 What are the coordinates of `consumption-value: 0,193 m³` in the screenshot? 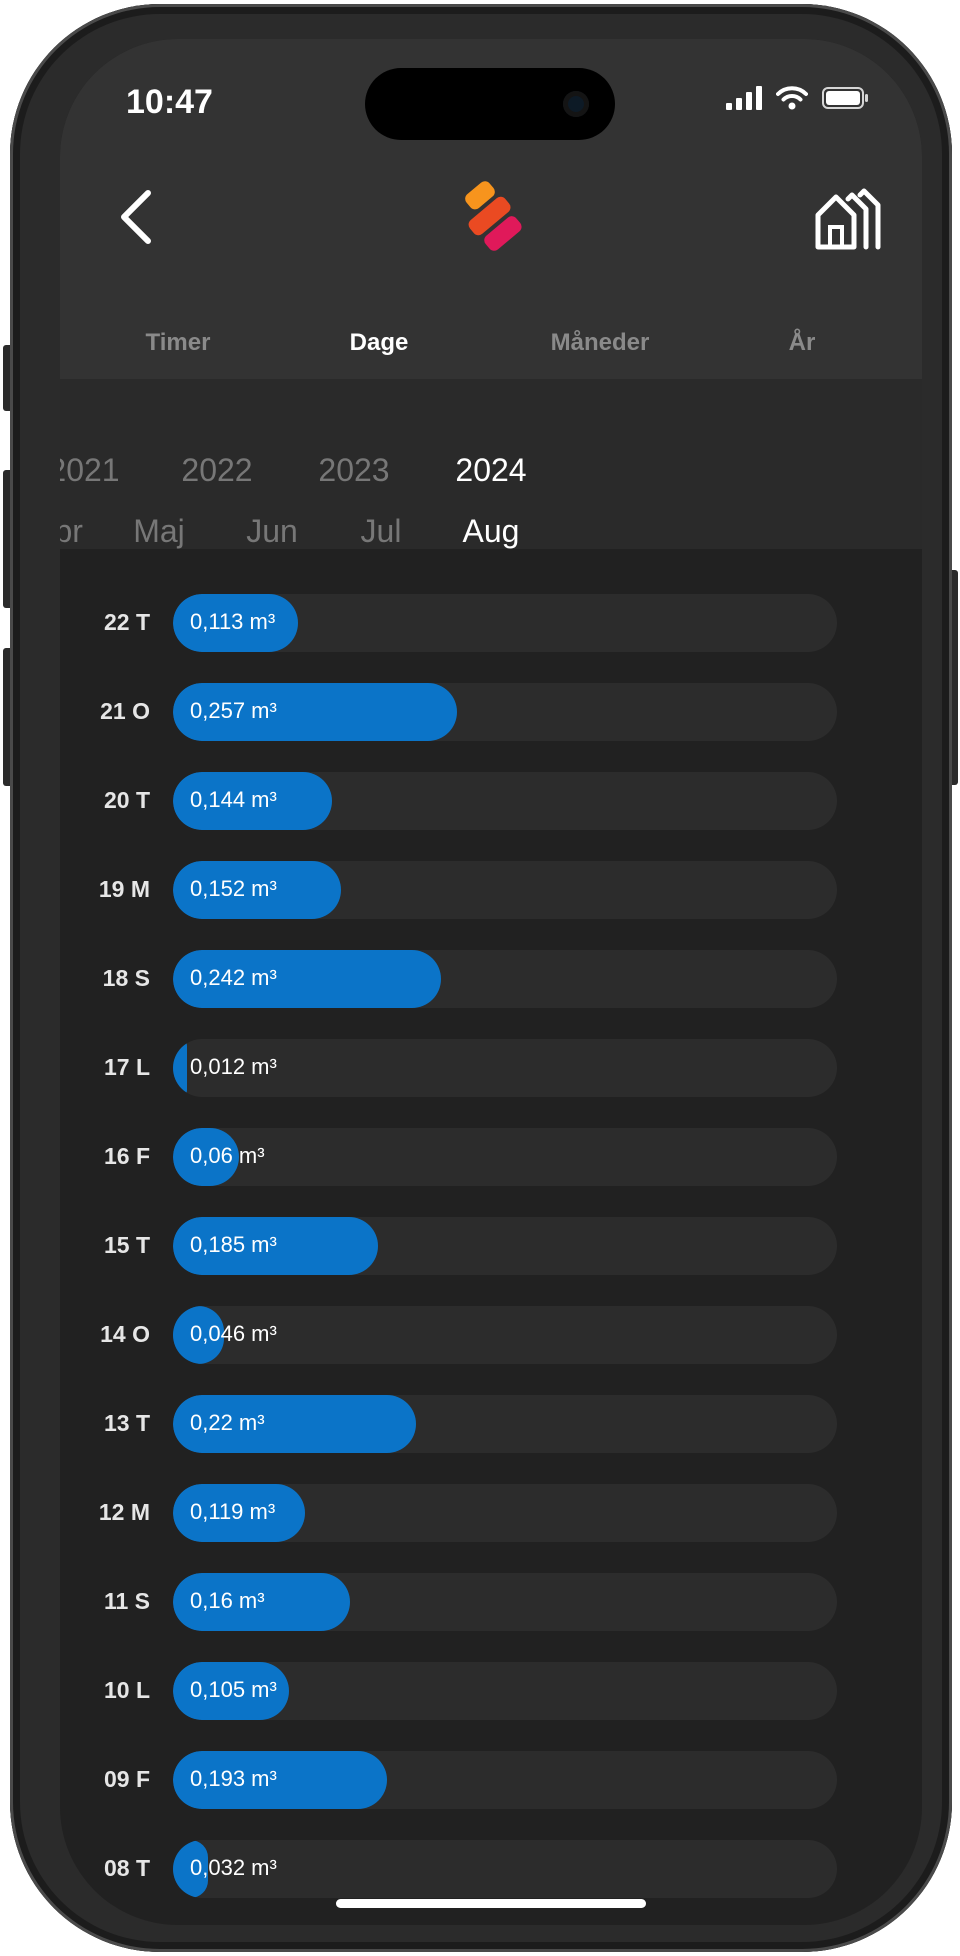 It's located at (233, 1778).